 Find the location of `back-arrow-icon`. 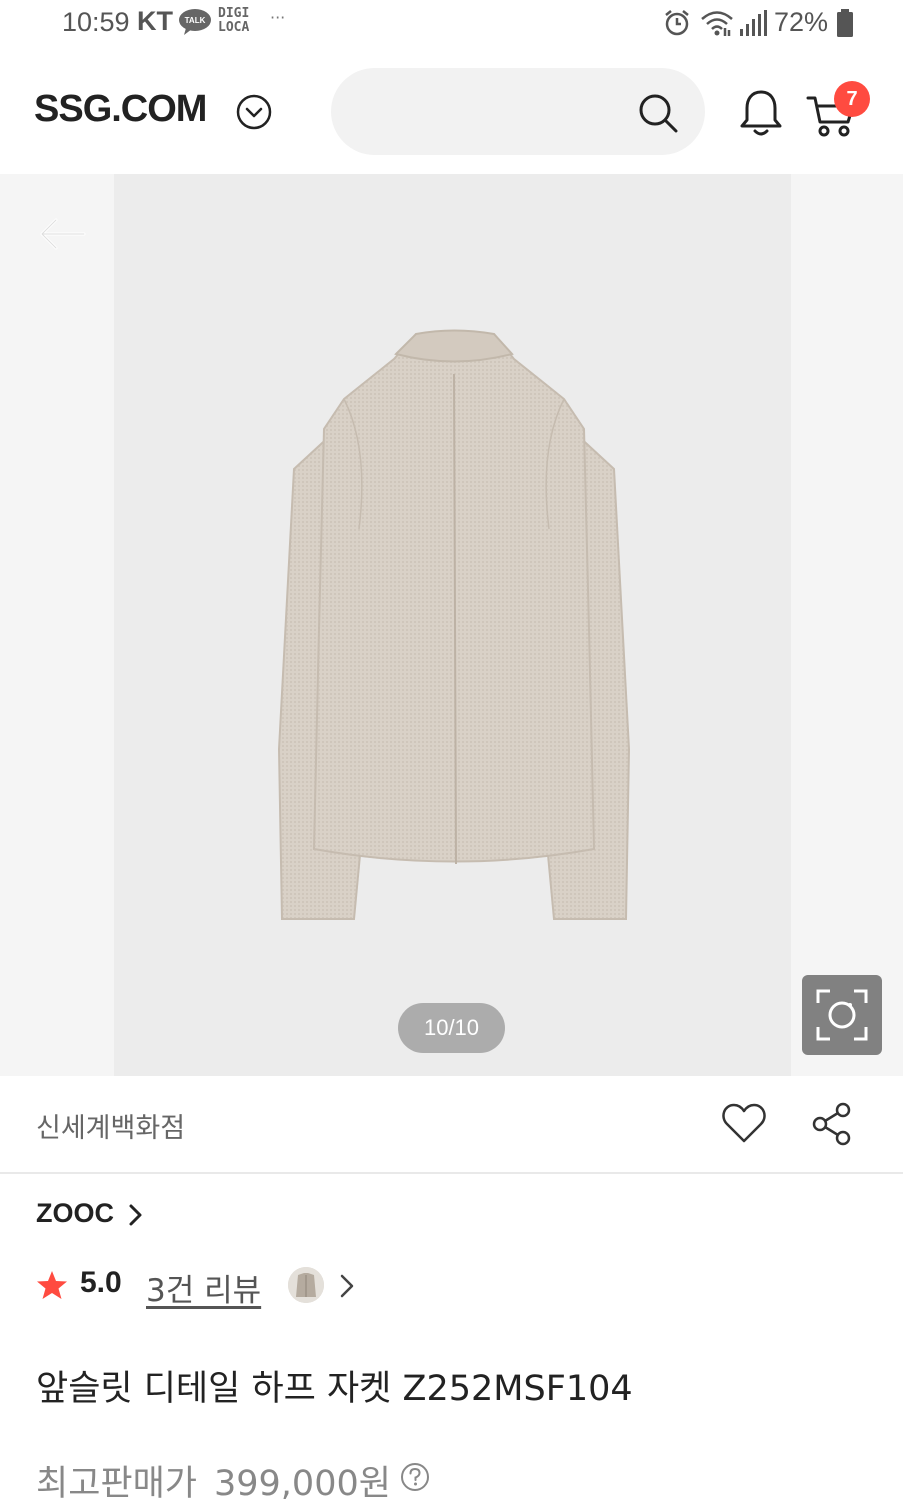

back-arrow-icon is located at coordinates (62, 234).